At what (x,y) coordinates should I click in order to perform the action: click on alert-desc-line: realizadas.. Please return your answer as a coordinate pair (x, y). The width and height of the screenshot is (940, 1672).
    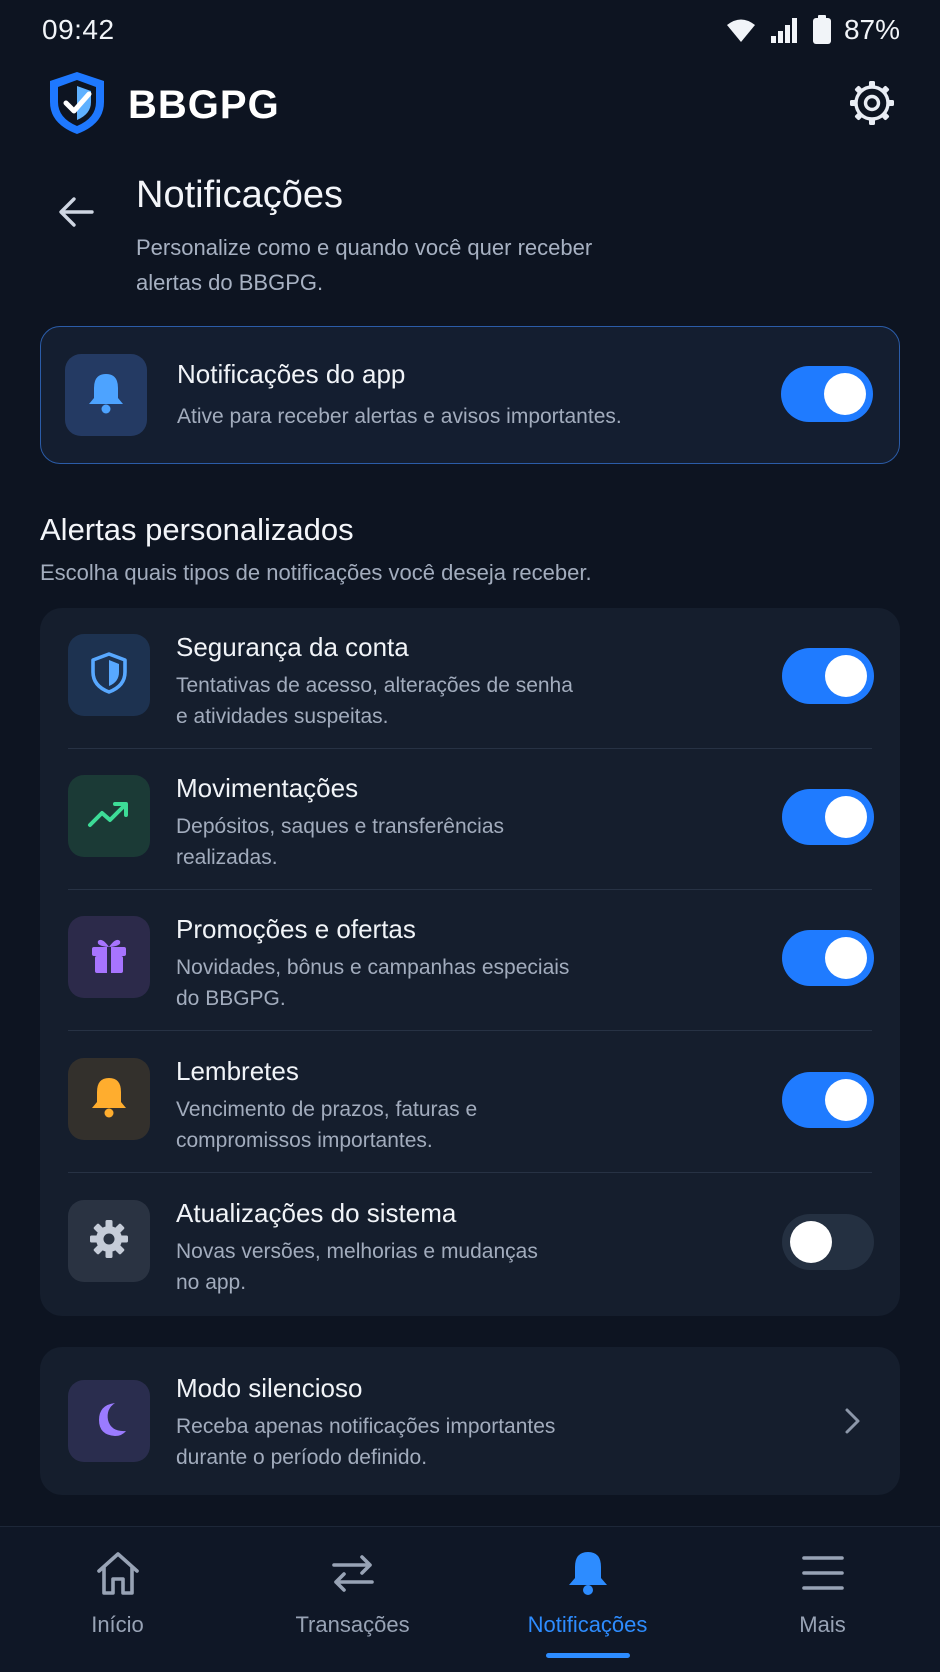
    Looking at the image, I should click on (227, 857).